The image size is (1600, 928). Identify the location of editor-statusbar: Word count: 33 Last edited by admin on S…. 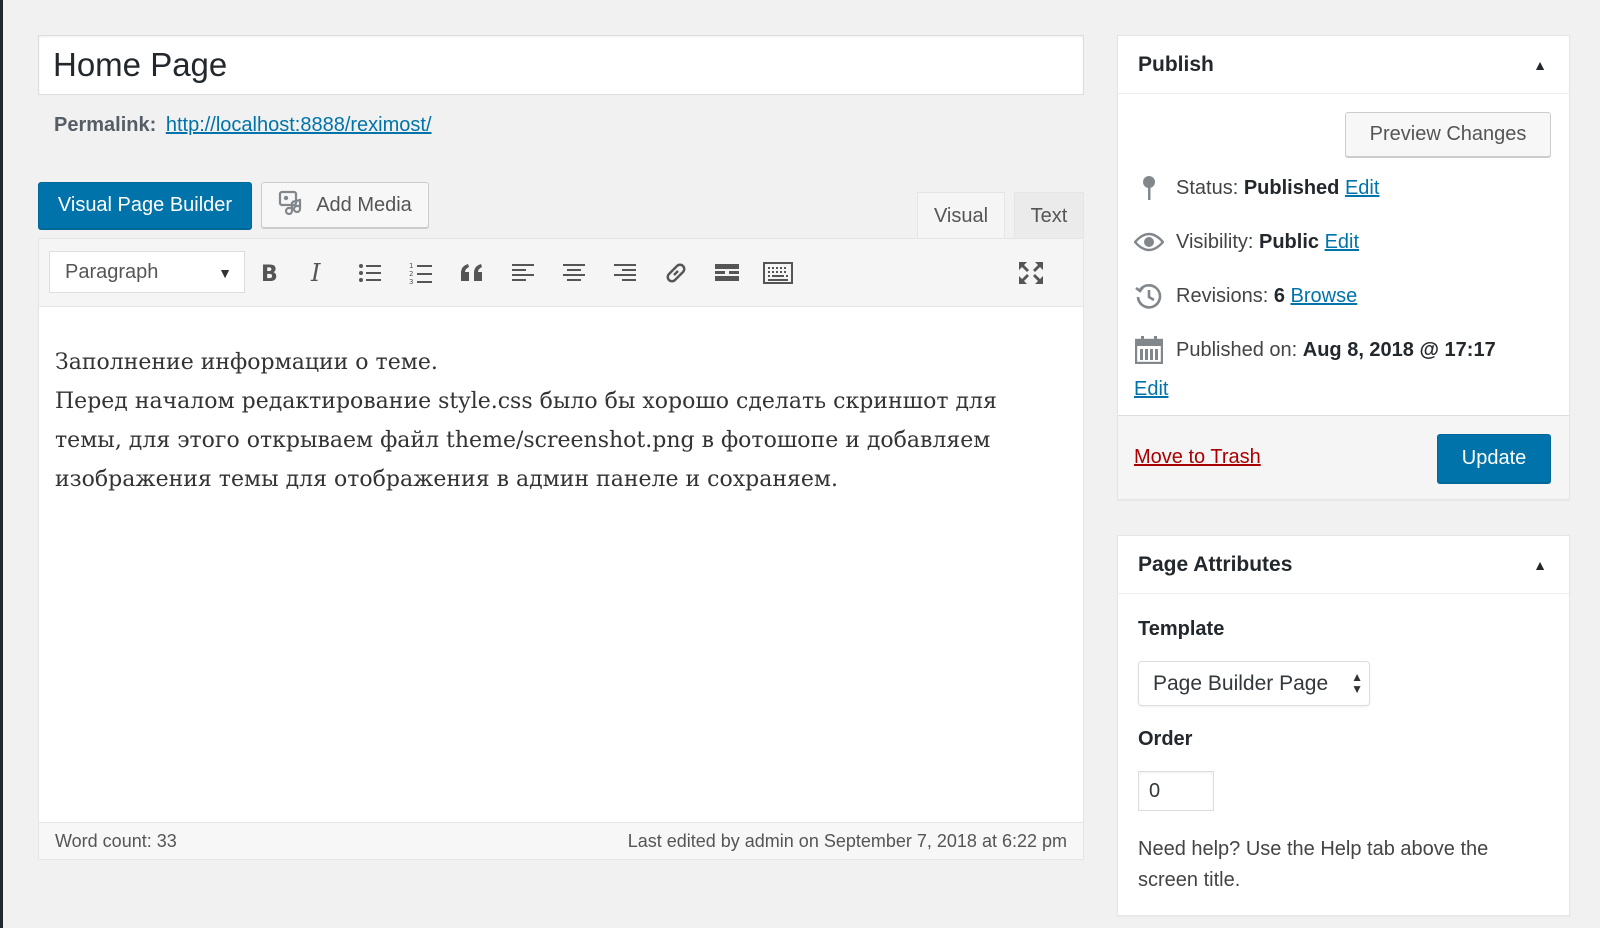
(561, 840).